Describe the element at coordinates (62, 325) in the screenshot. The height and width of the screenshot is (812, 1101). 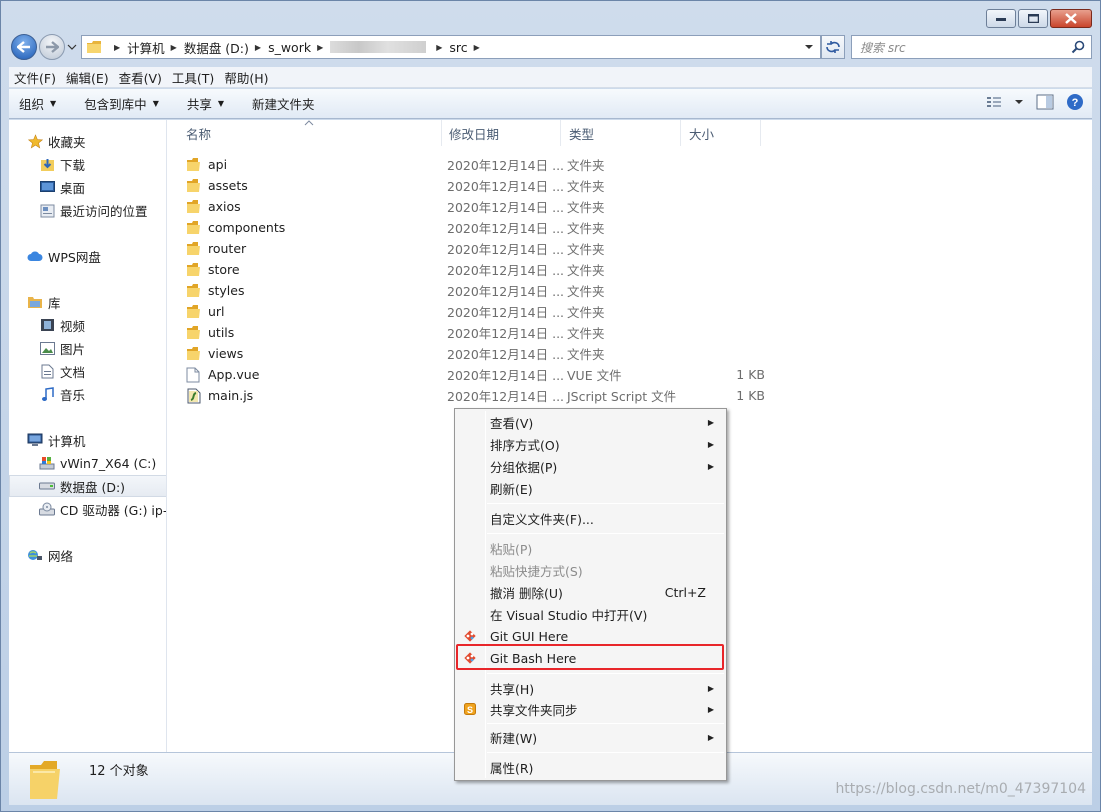
I see `nav-videos: 视频` at that location.